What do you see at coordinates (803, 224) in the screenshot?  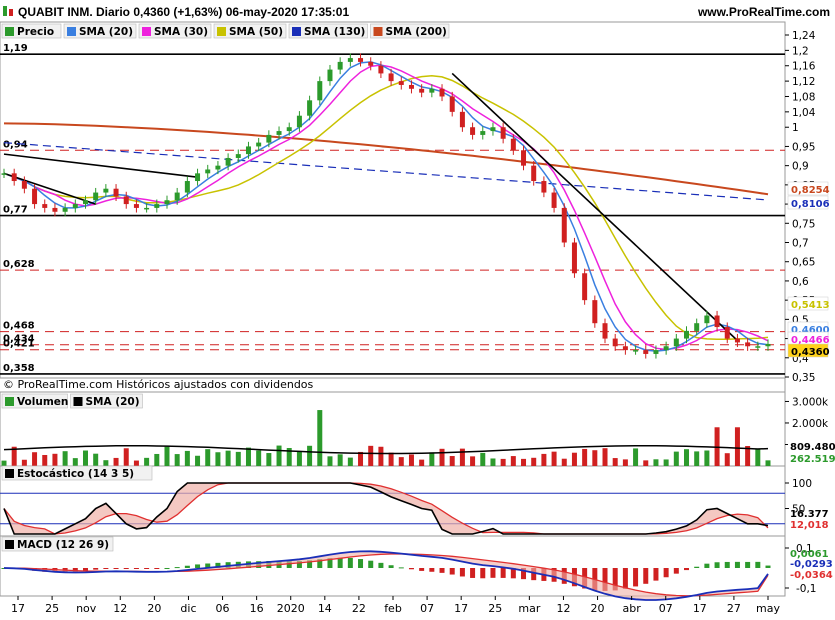 I see `axis-tick-label: 0,75` at bounding box center [803, 224].